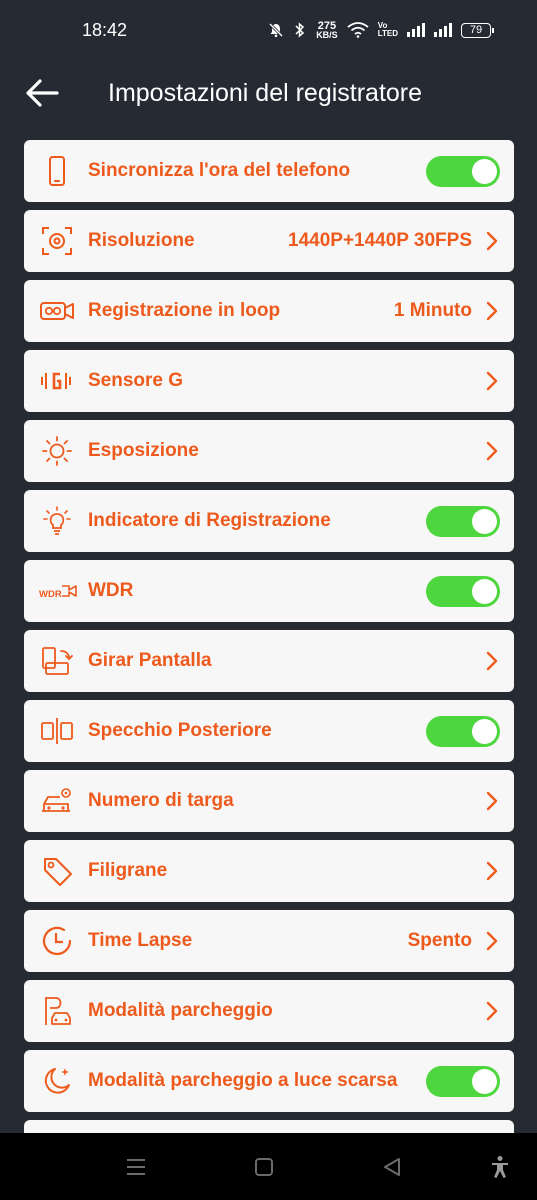  I want to click on setting-row-watermark: Filigrane, so click(269, 871).